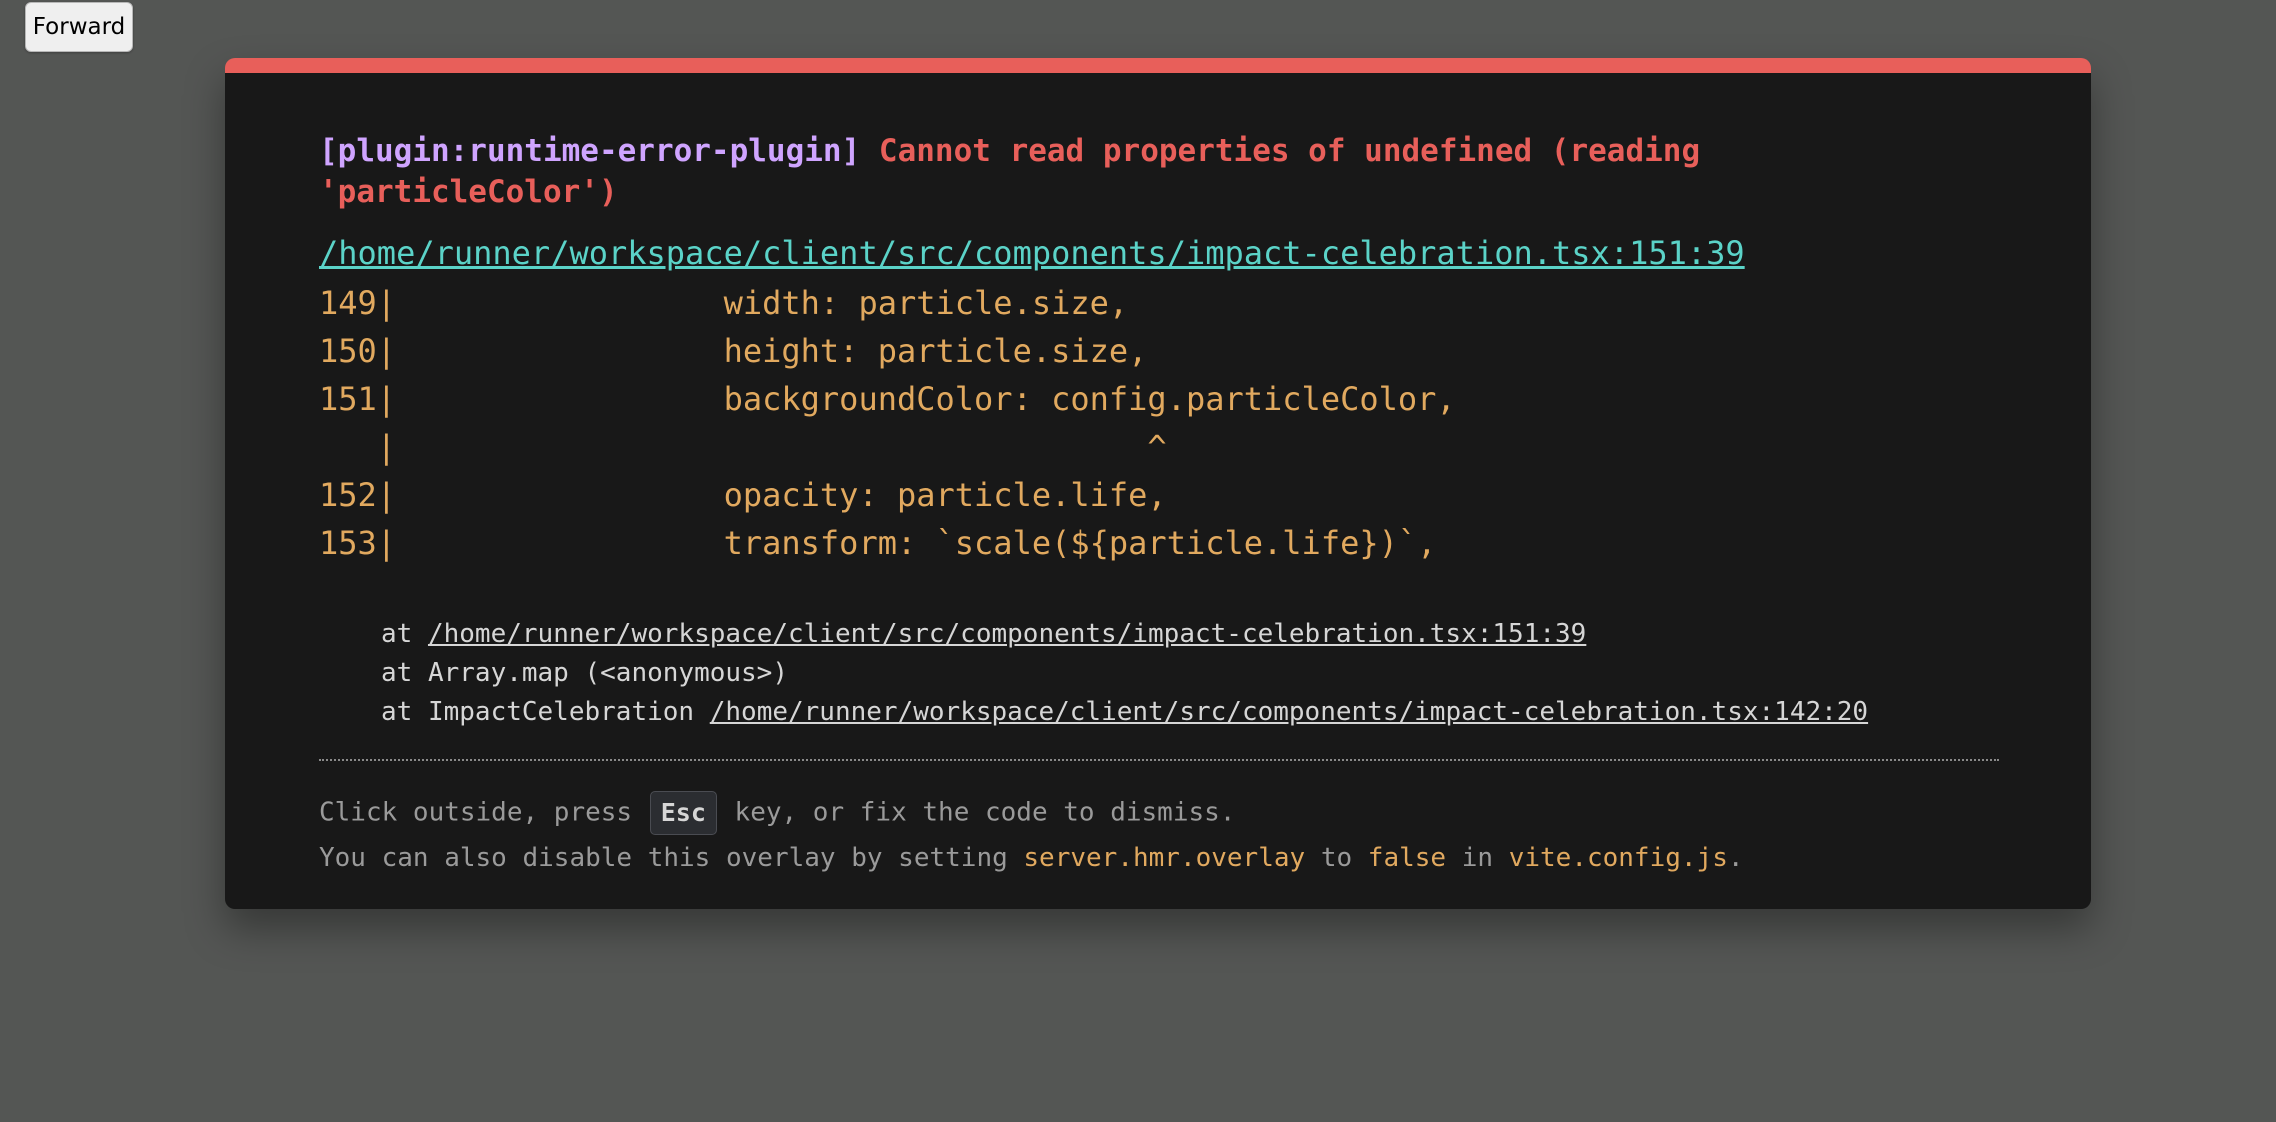 The width and height of the screenshot is (2276, 1122). What do you see at coordinates (743, 447) in the screenshot?
I see `code-frame-caret-line: | ^` at bounding box center [743, 447].